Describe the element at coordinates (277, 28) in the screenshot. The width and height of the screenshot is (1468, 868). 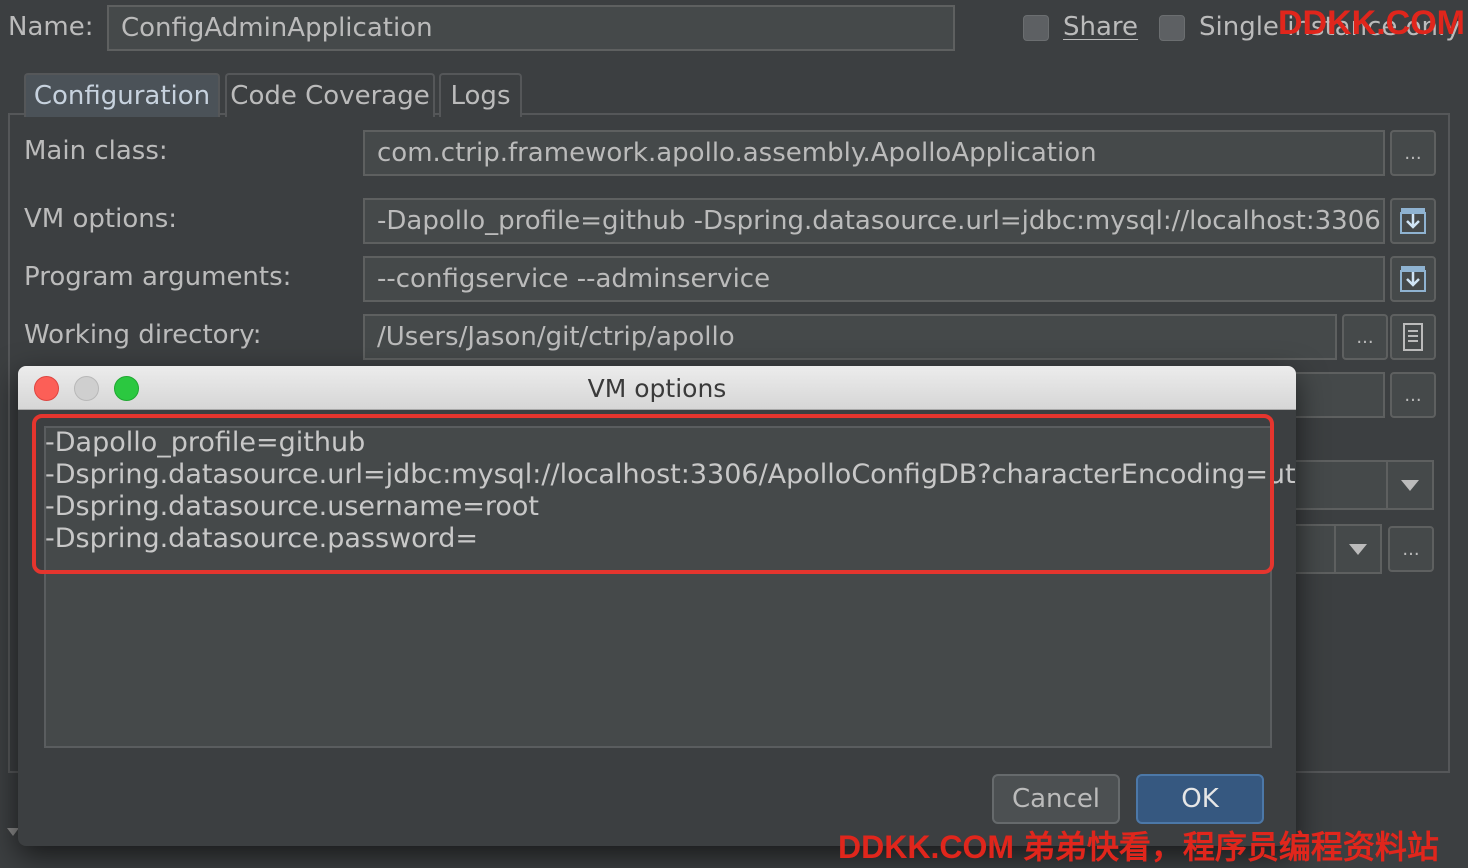
I see `name-value: ConfigAdminApplication` at that location.